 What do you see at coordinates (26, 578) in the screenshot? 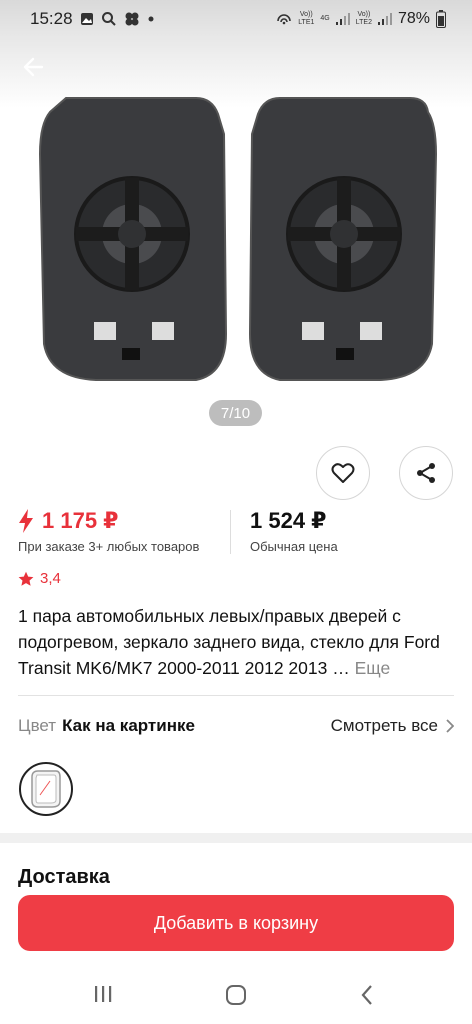
I see `star-icon` at bounding box center [26, 578].